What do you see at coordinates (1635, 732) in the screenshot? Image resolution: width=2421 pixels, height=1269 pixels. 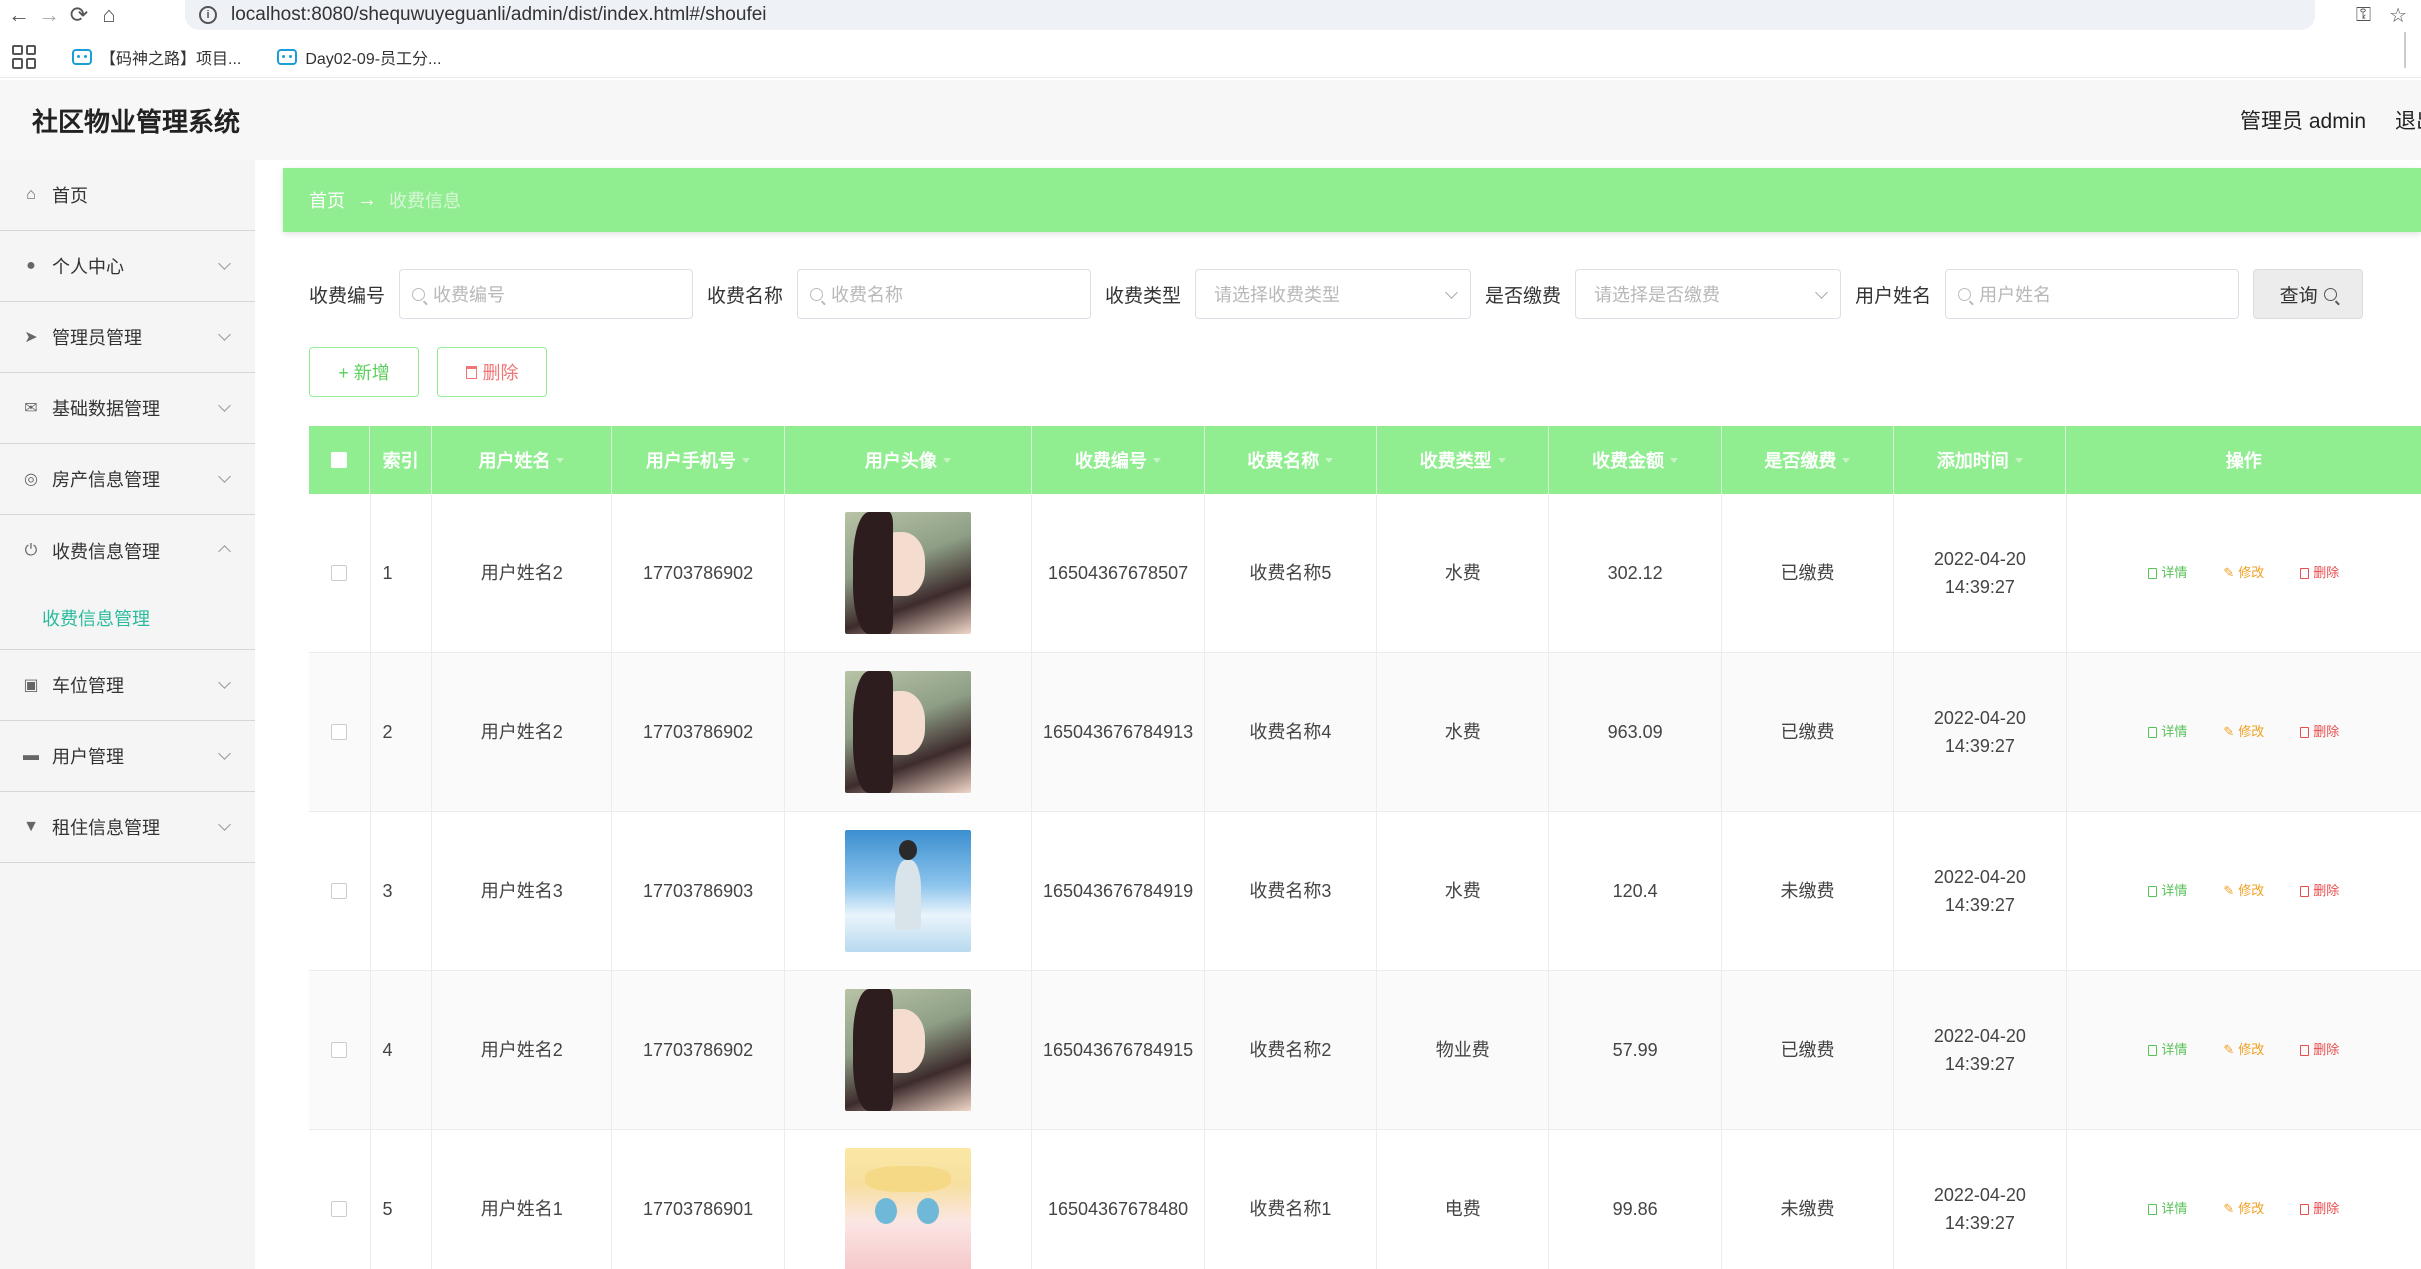 I see `amount-cell: 963.09` at bounding box center [1635, 732].